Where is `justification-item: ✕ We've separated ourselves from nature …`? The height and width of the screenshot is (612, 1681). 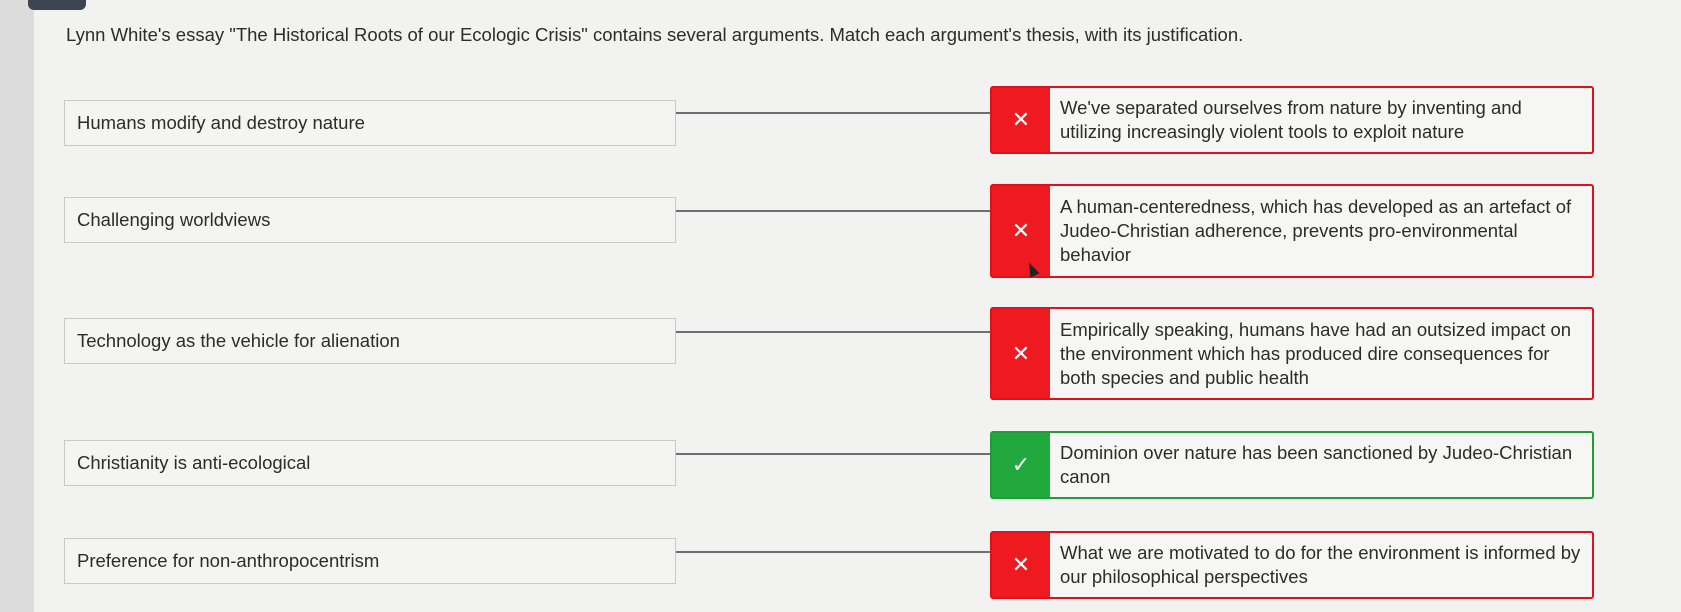
justification-item: ✕ We've separated ourselves from nature … is located at coordinates (1292, 120).